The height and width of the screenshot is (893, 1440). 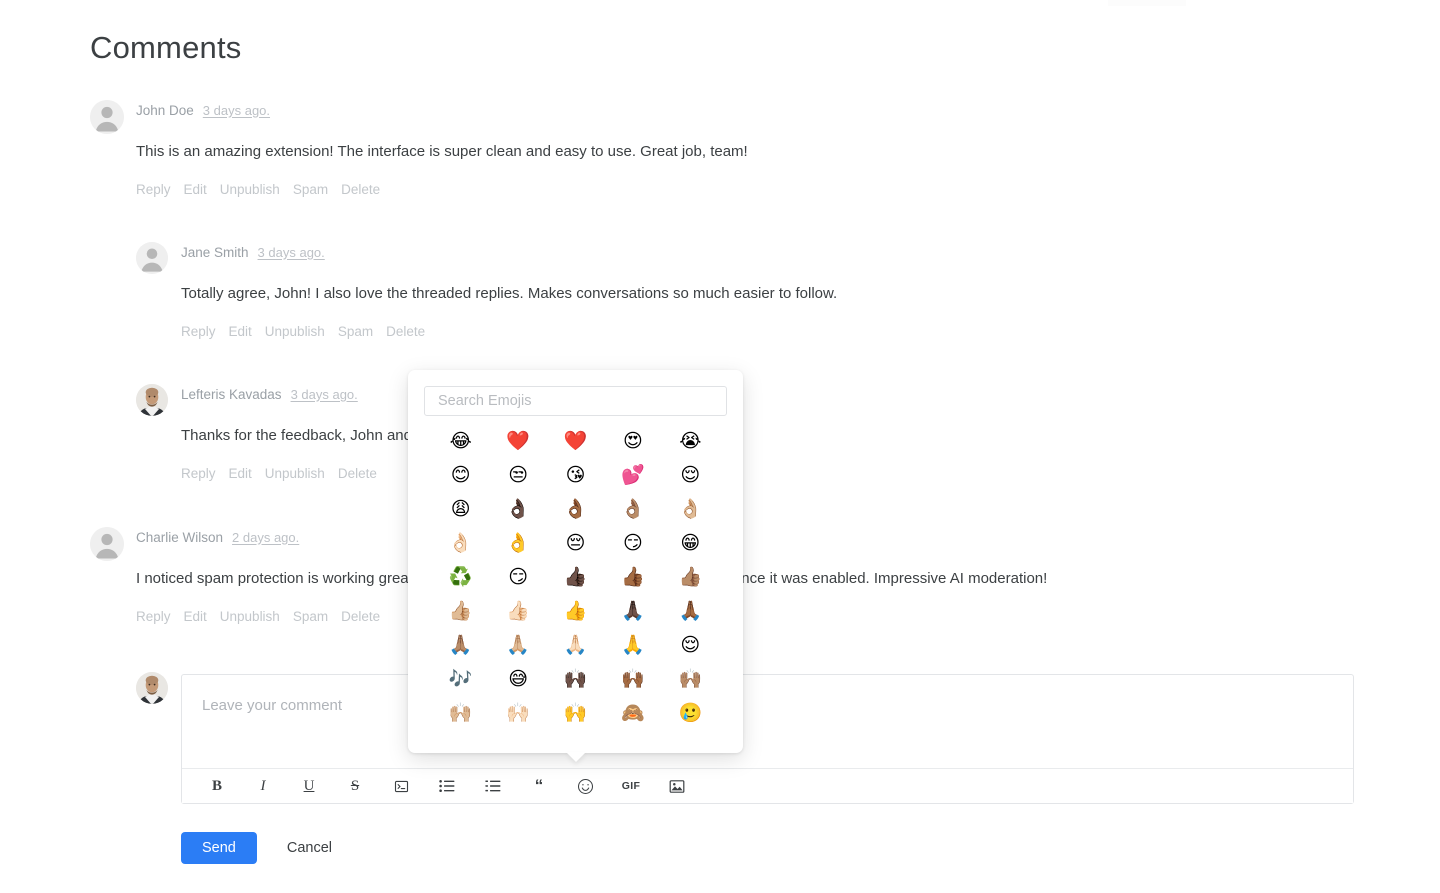 I want to click on emoji-cell: 🙏🏼, so click(x=518, y=645).